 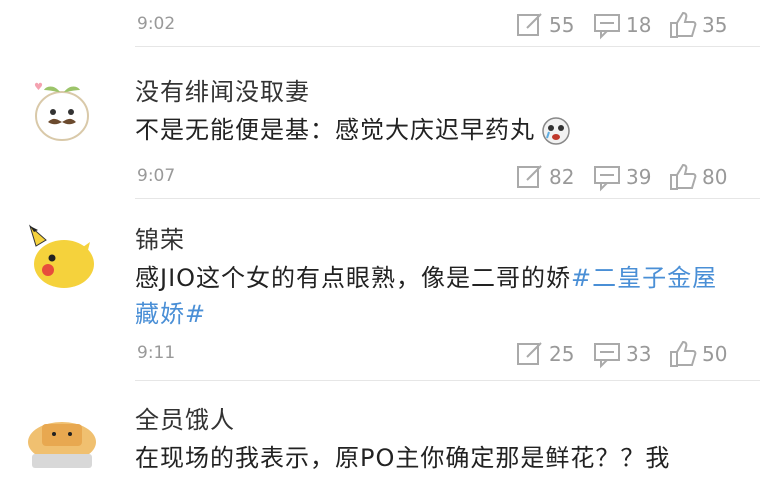 I want to click on comment-count: 33, so click(x=639, y=354).